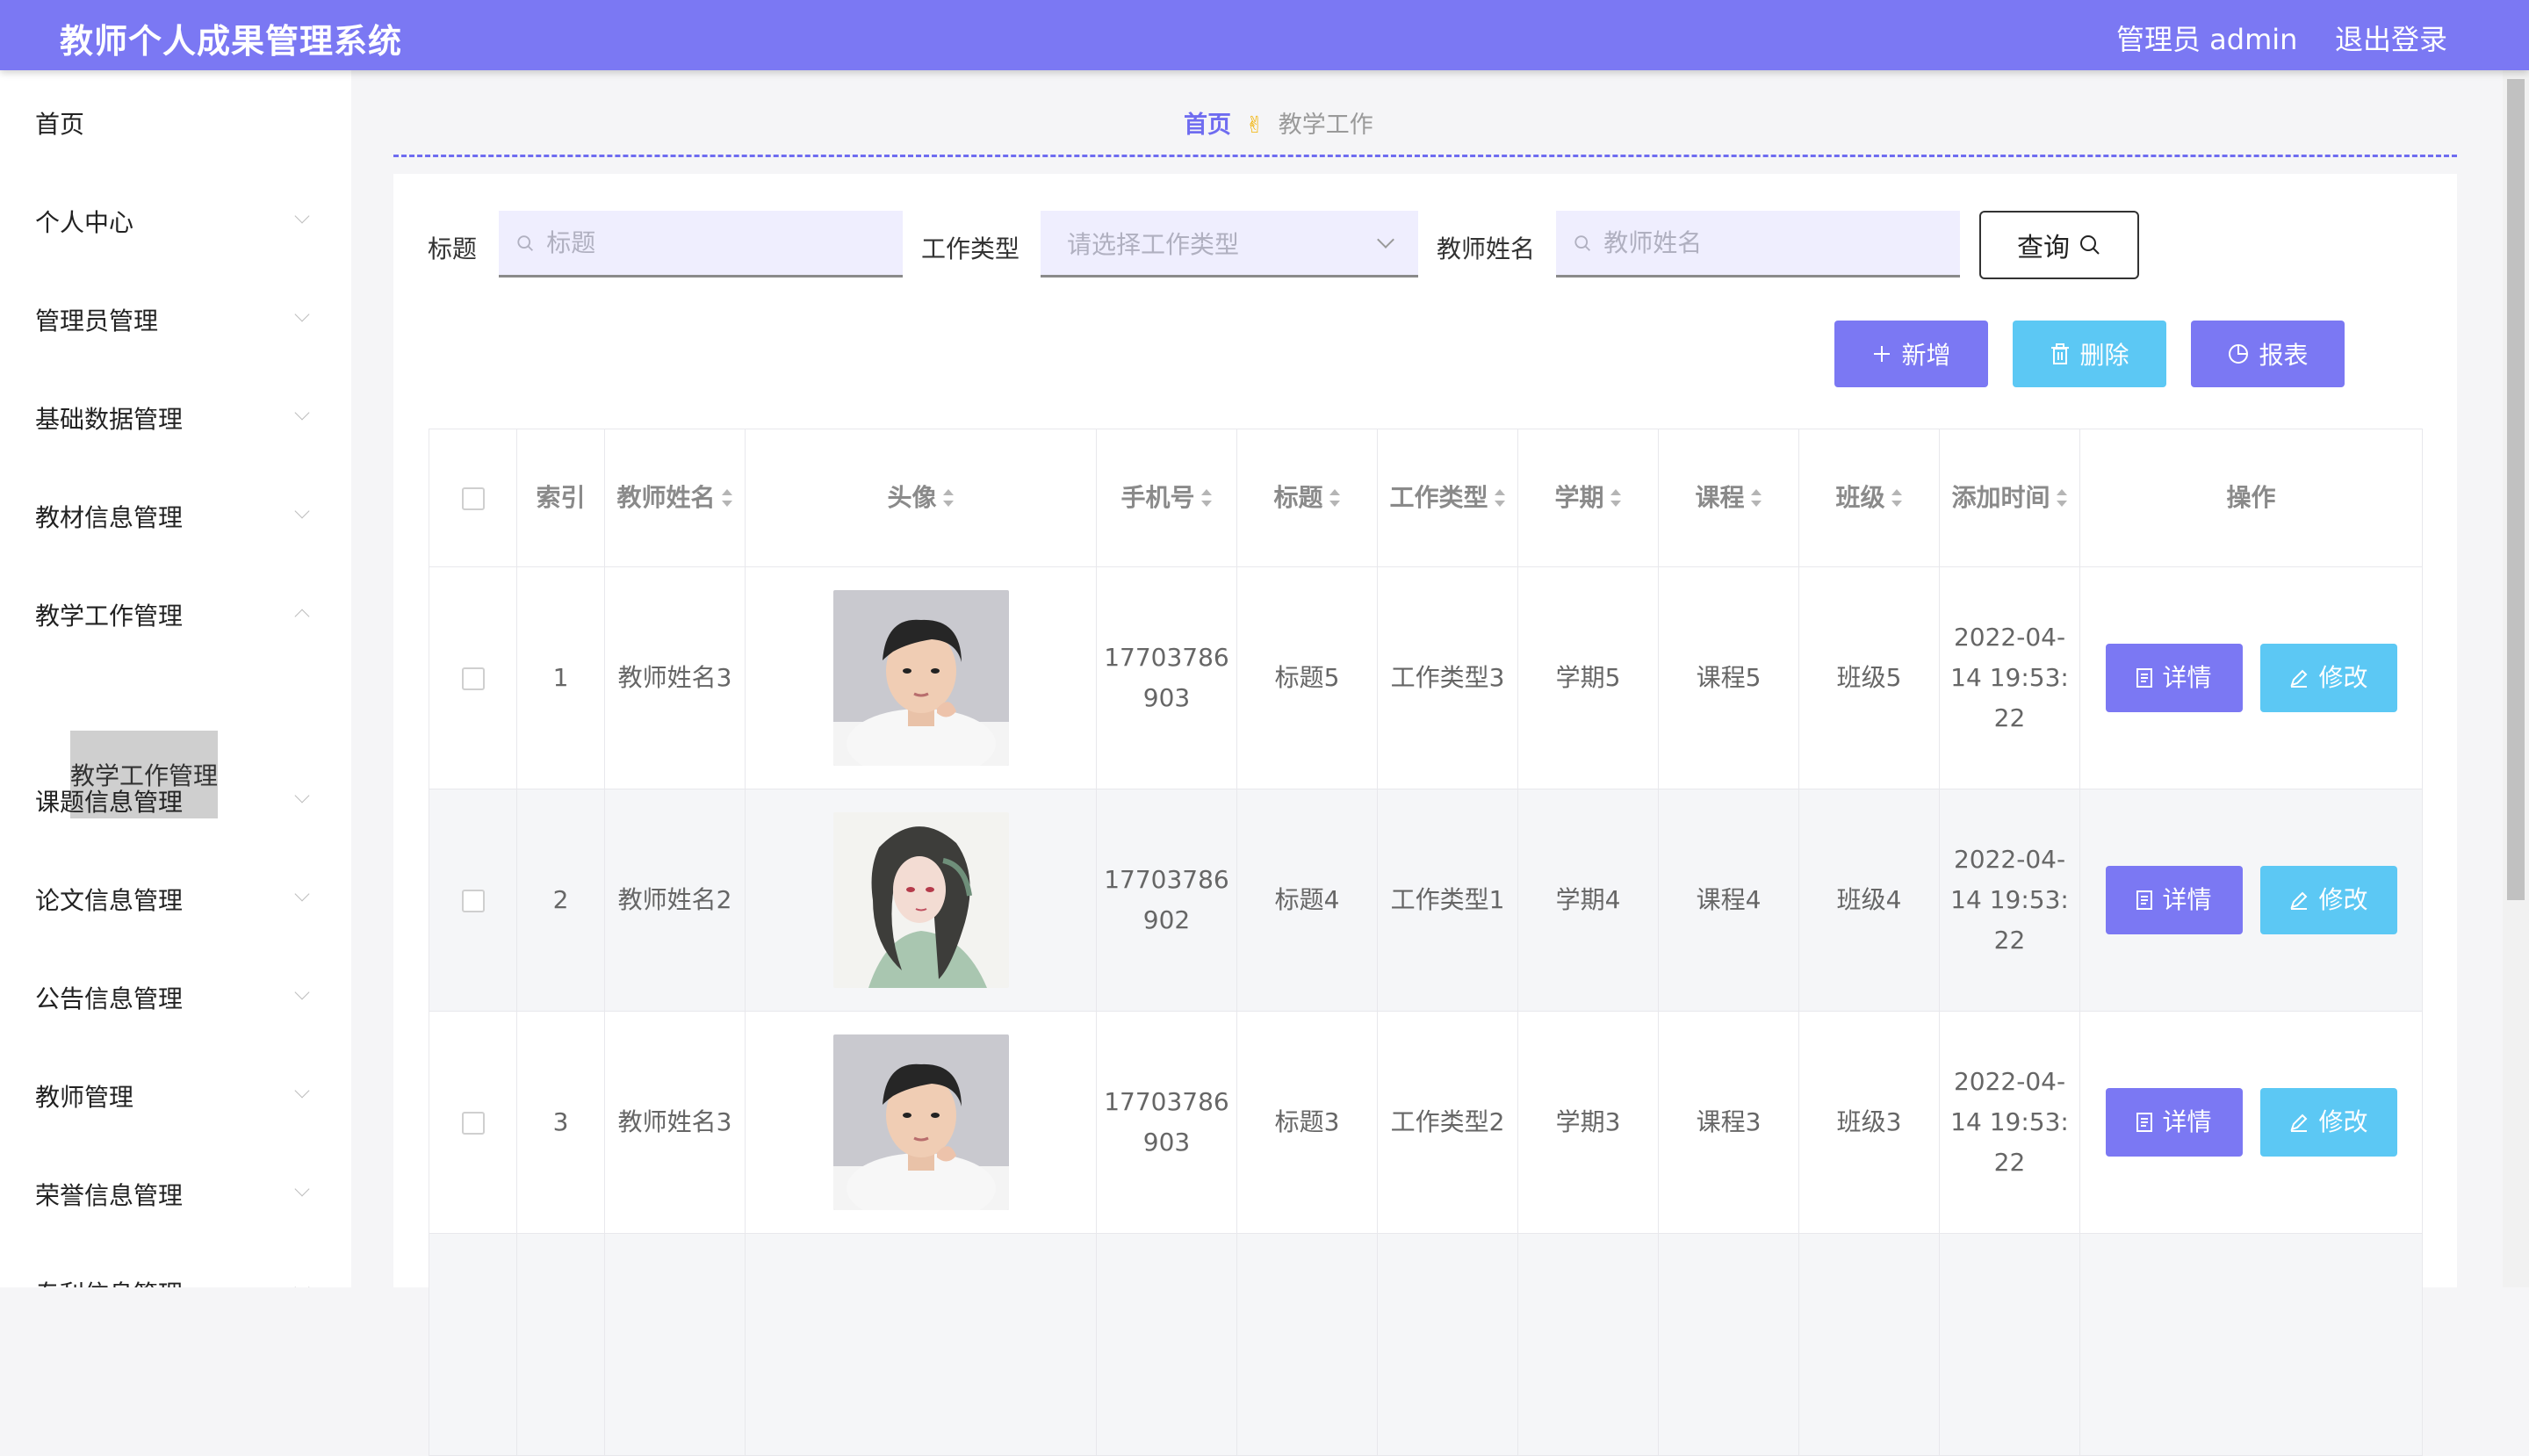  Describe the element at coordinates (1729, 900) in the screenshot. I see `cell-course: 课程4` at that location.